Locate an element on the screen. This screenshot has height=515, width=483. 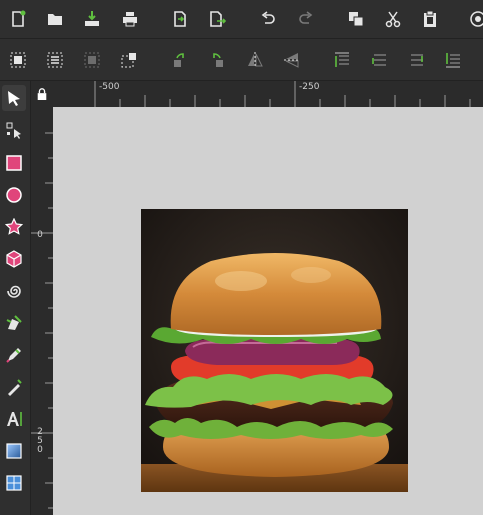
paste-icon is located at coordinates (430, 19).